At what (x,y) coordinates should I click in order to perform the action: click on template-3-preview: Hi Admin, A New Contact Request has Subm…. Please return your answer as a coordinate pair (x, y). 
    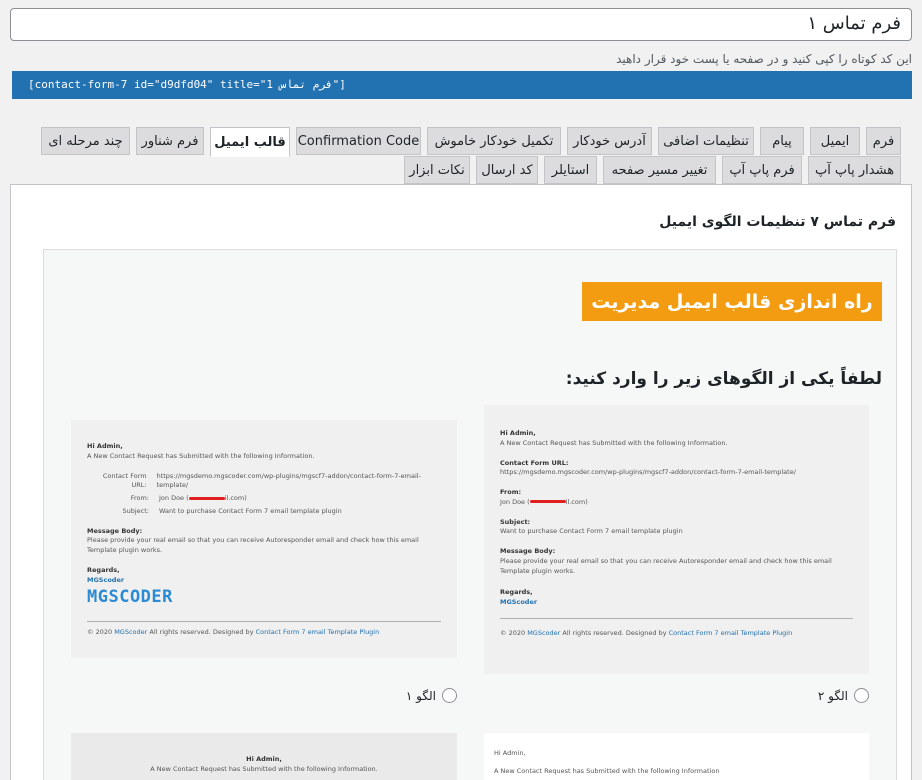
    Looking at the image, I should click on (264, 756).